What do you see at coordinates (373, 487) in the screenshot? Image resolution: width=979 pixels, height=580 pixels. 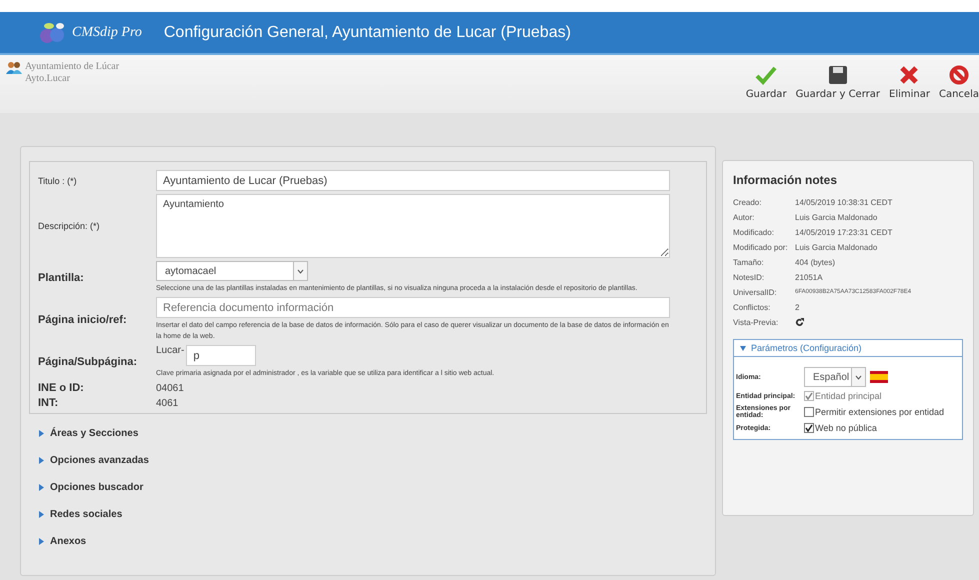 I see `section-toggle: Opciones buscador` at bounding box center [373, 487].